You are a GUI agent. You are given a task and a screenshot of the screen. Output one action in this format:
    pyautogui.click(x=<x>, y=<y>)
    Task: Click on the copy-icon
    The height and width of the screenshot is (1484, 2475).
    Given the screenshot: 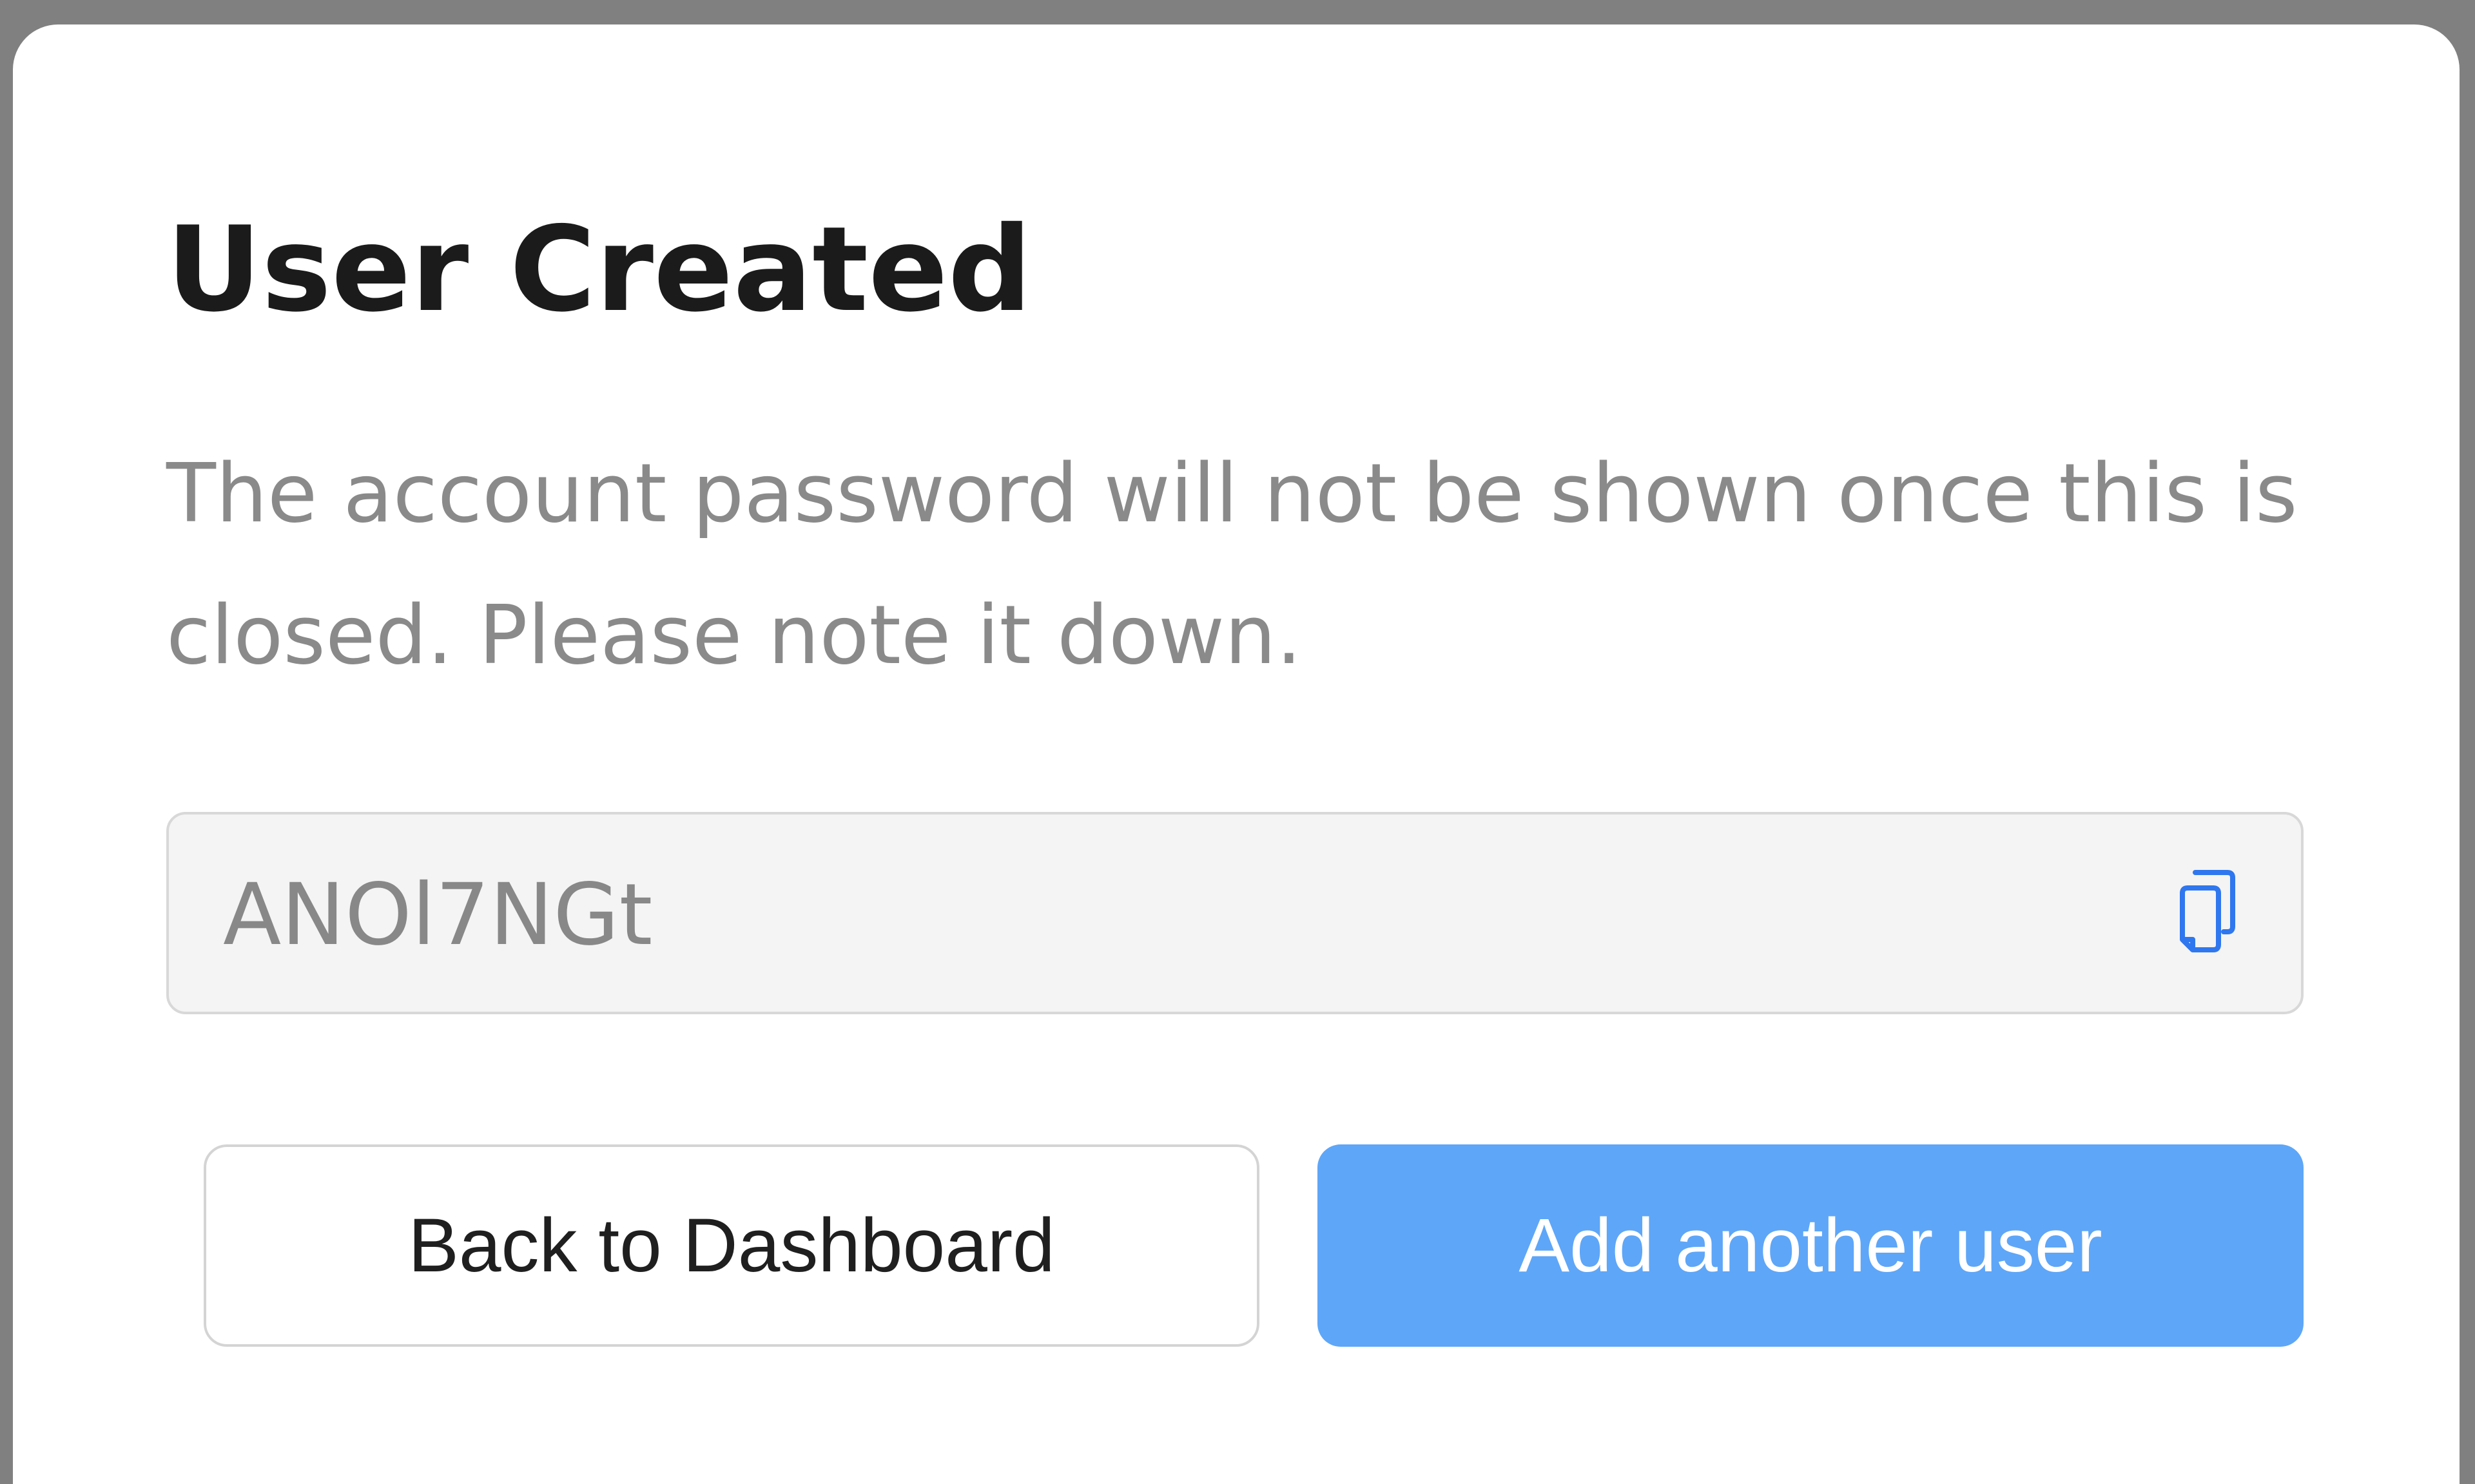 What is the action you would take?
    pyautogui.click(x=2207, y=911)
    